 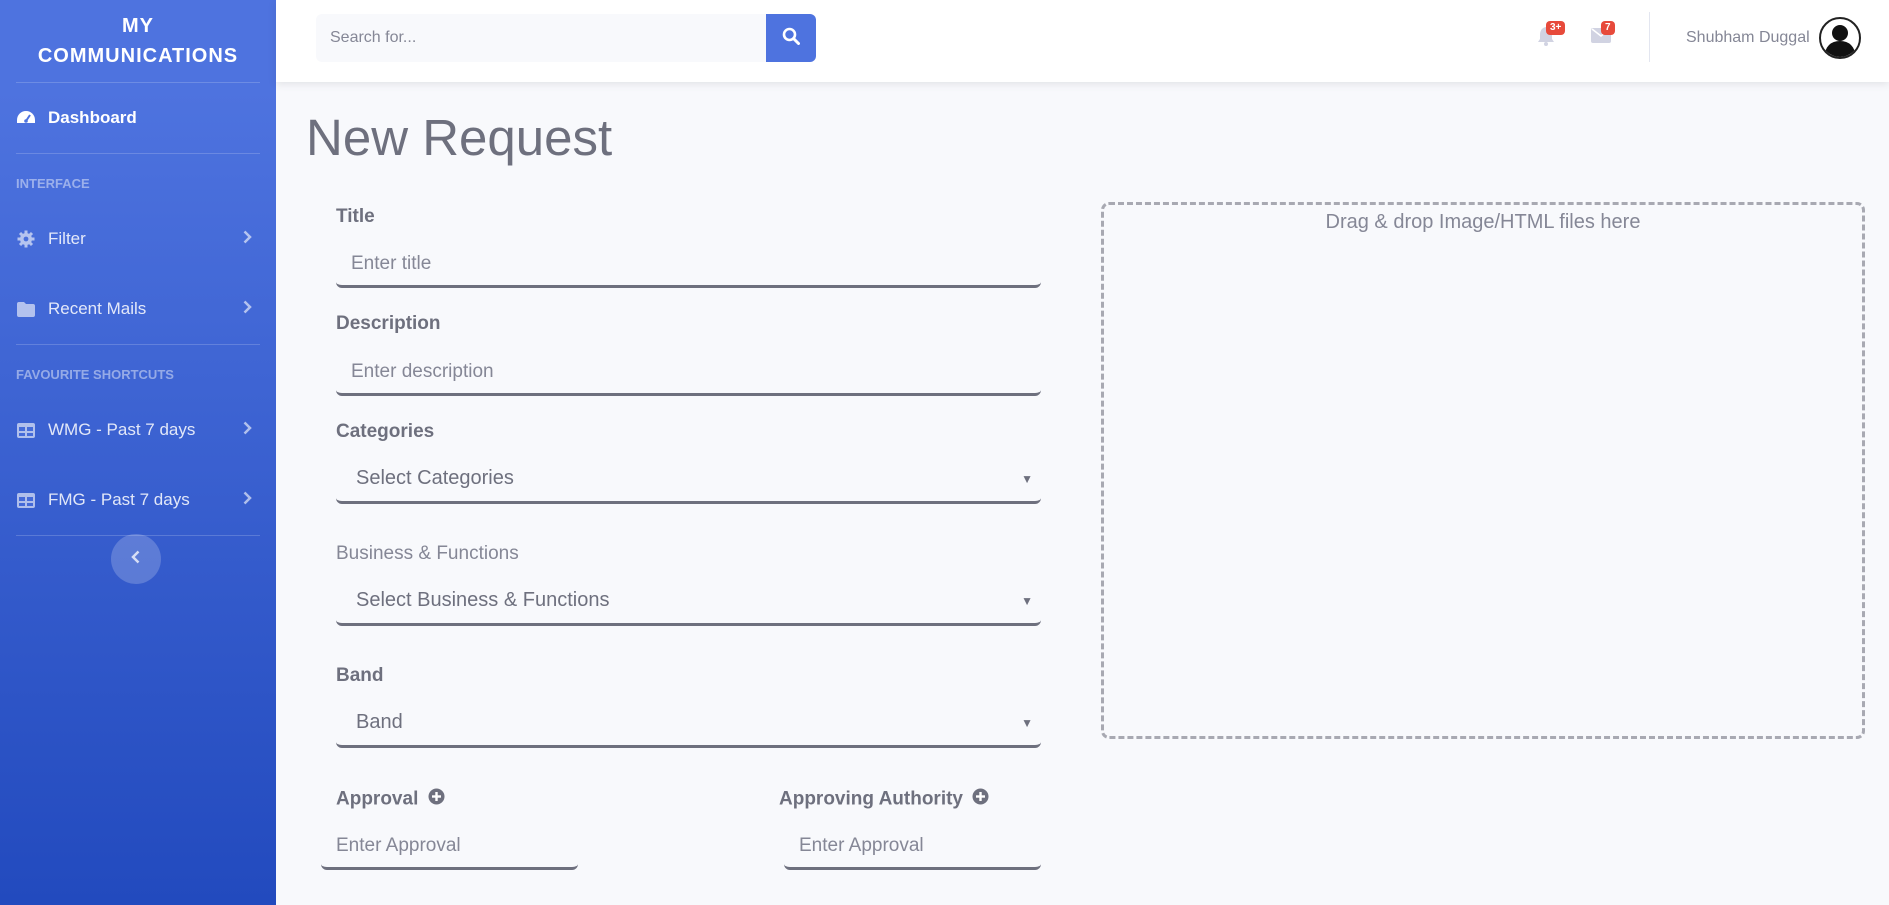 What do you see at coordinates (26, 309) in the screenshot?
I see `folder-icon` at bounding box center [26, 309].